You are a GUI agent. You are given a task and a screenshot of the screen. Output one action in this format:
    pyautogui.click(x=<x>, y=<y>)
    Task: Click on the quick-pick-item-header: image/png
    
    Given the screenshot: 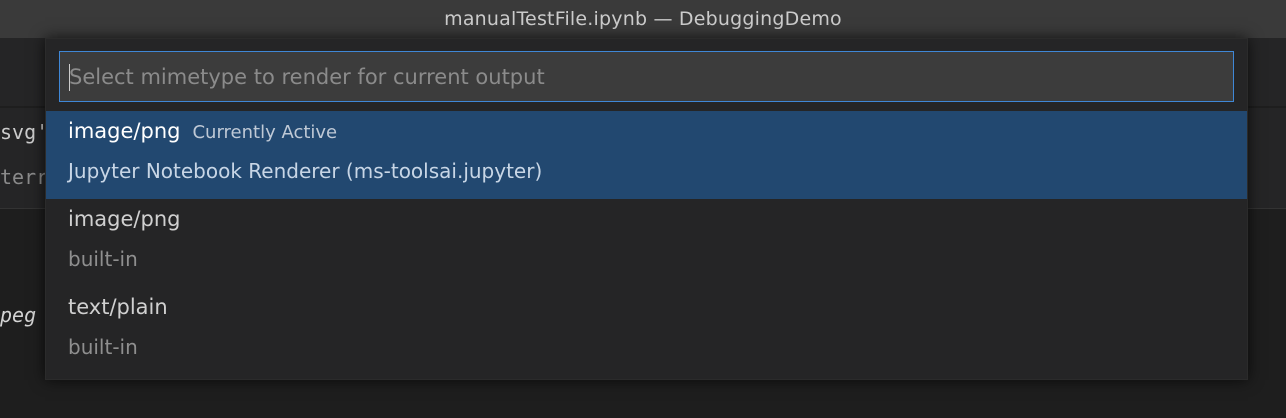 What is the action you would take?
    pyautogui.click(x=130, y=219)
    